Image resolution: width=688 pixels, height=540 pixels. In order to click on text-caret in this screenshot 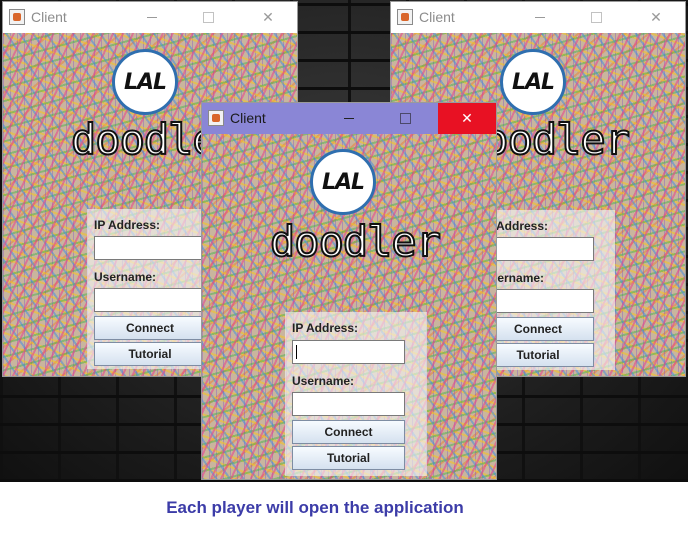, I will do `click(296, 352)`.